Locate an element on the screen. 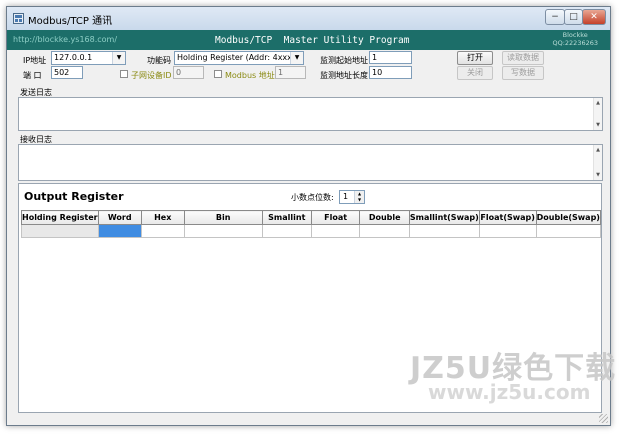  decimal-places-label: 小数点位数: is located at coordinates (312, 197).